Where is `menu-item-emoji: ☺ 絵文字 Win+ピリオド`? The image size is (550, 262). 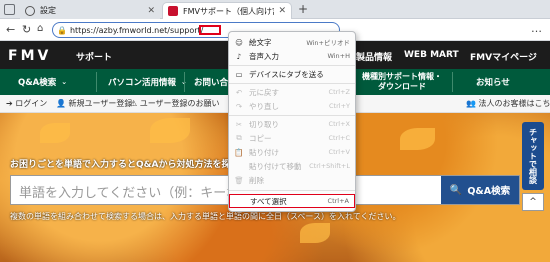
menu-item-emoji: ☺ 絵文字 Win+ピリオド is located at coordinates (292, 42).